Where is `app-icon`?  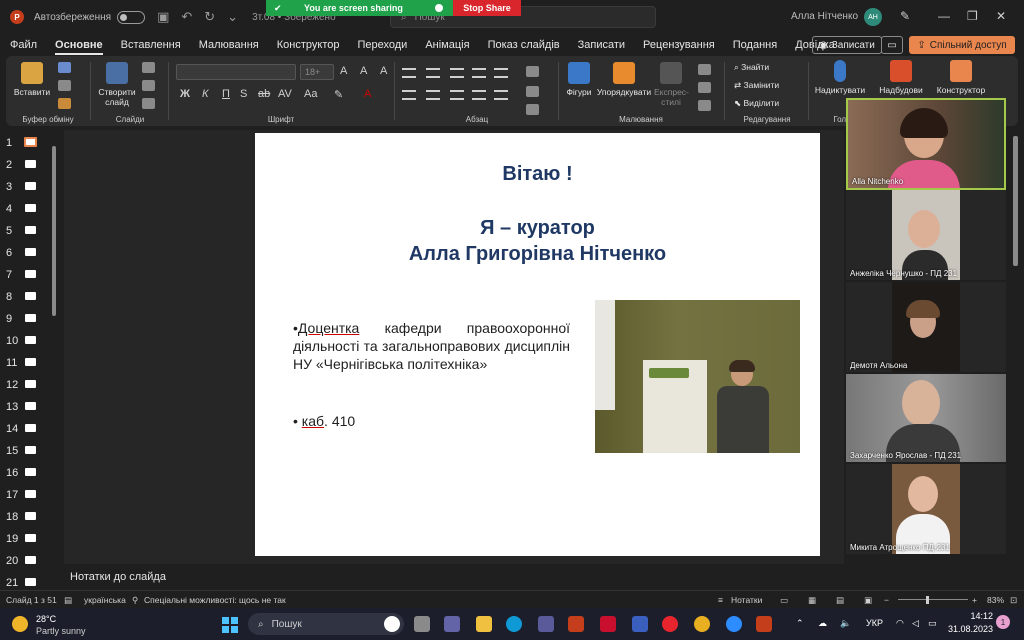
app-icon is located at coordinates (640, 624).